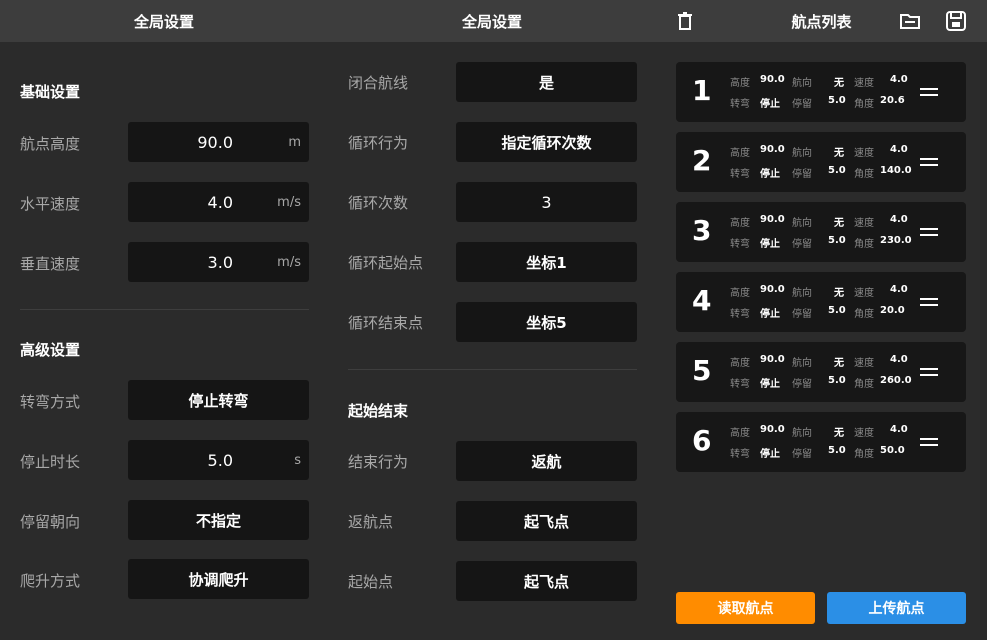 This screenshot has height=640, width=987. I want to click on stop-duration-input: 5.0 s, so click(218, 460).